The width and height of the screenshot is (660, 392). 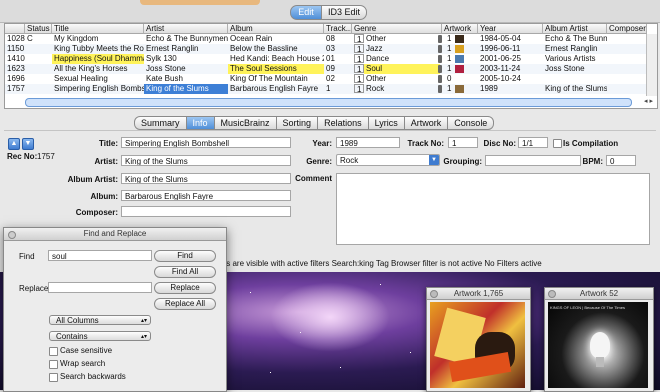 I want to click on id3-edit-mode-button: ID3 Edit, so click(x=344, y=12).